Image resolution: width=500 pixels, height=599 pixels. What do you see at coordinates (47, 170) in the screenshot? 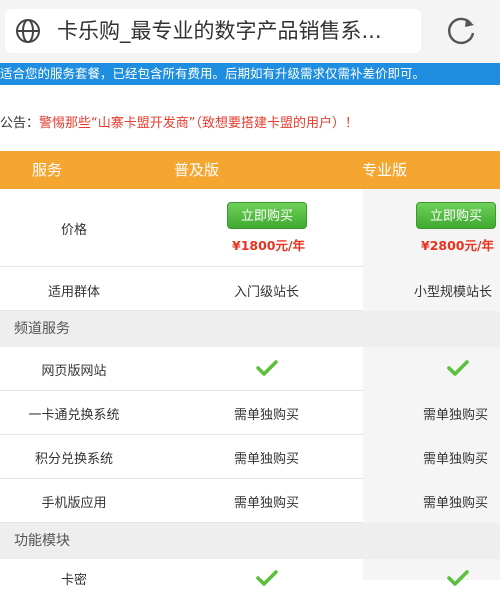
I see `header-service: 服务` at bounding box center [47, 170].